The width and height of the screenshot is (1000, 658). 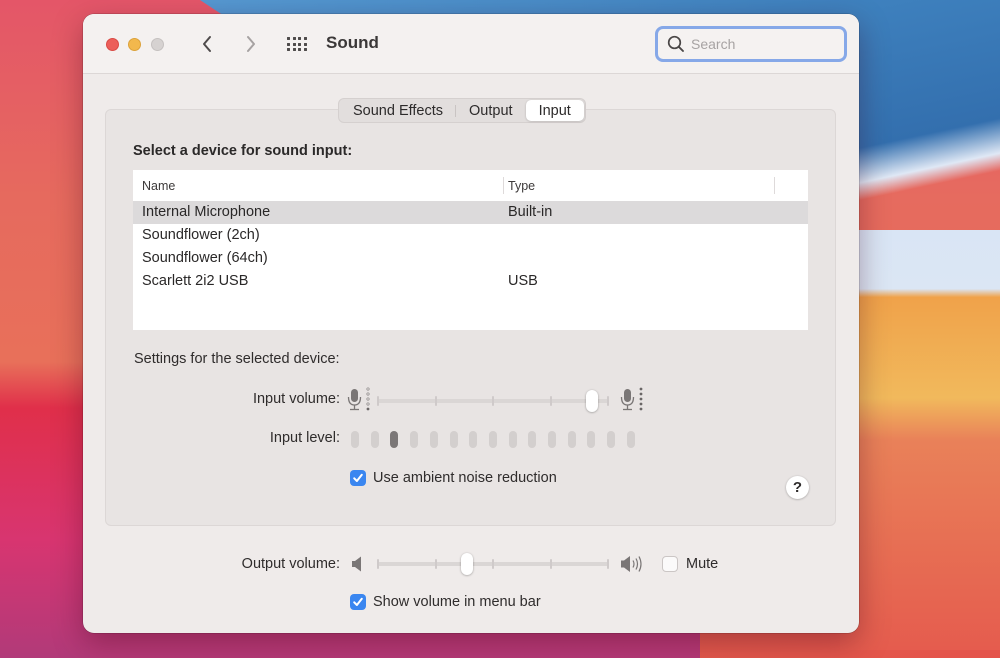 I want to click on noise-reduction-checkbox, so click(x=358, y=478).